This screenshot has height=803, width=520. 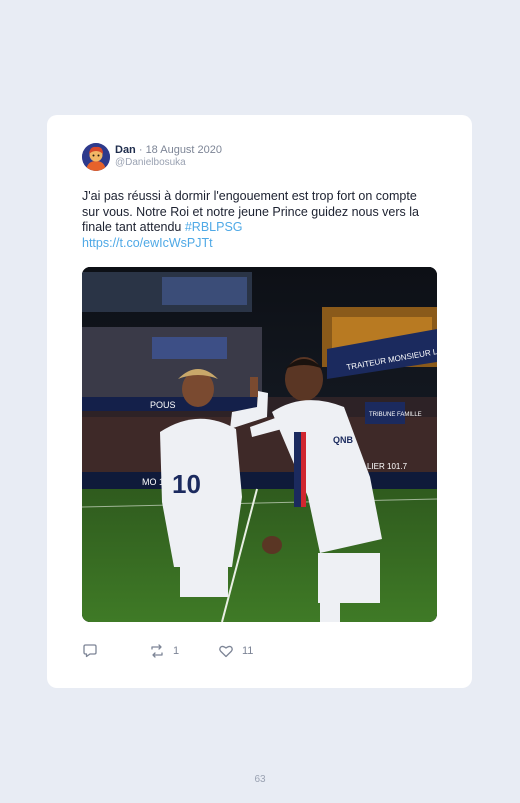 What do you see at coordinates (395, 415) in the screenshot?
I see `tribune-sign-text: TRIBUNE FAMILLE` at bounding box center [395, 415].